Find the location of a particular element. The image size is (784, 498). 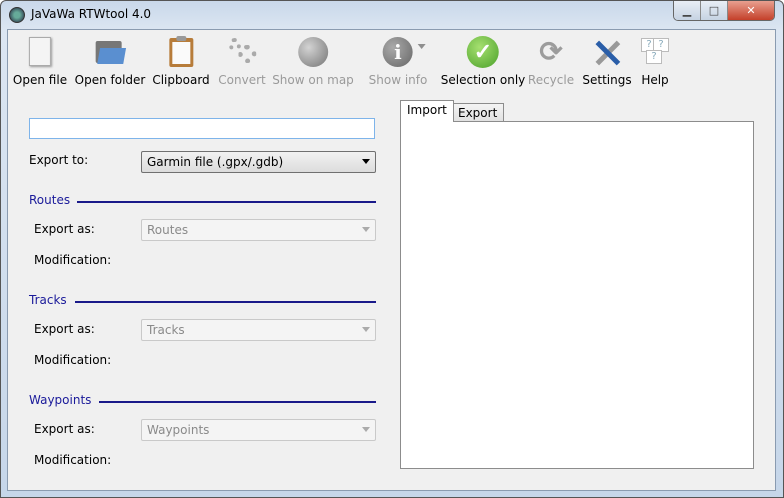

folder-icon is located at coordinates (110, 52).